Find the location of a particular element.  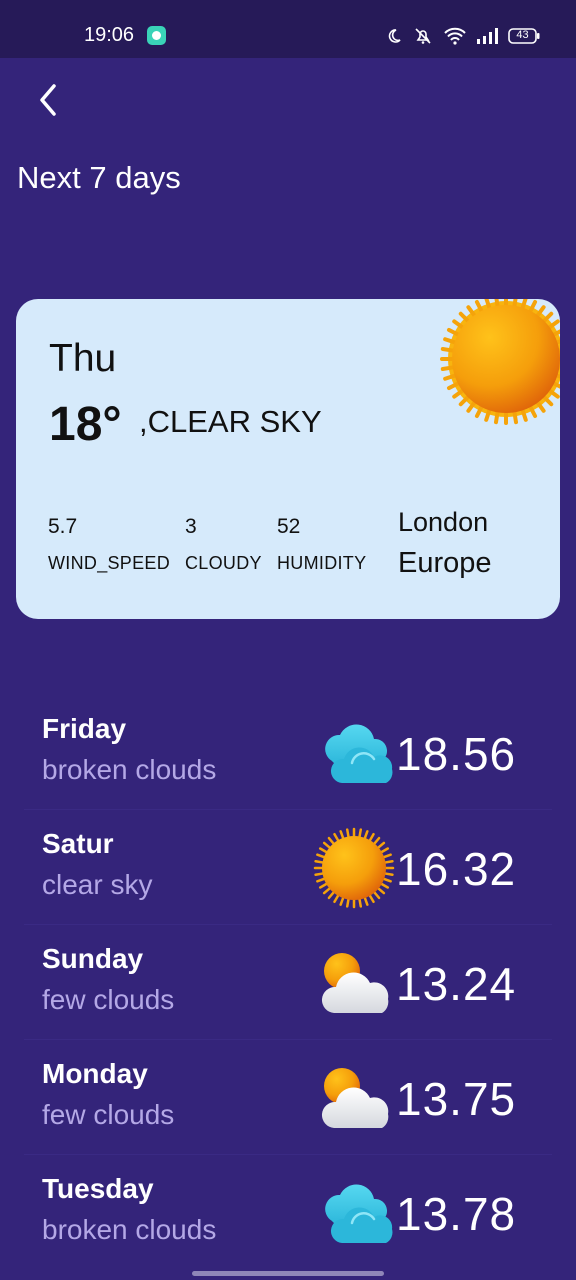

wifi-icon is located at coordinates (455, 36).